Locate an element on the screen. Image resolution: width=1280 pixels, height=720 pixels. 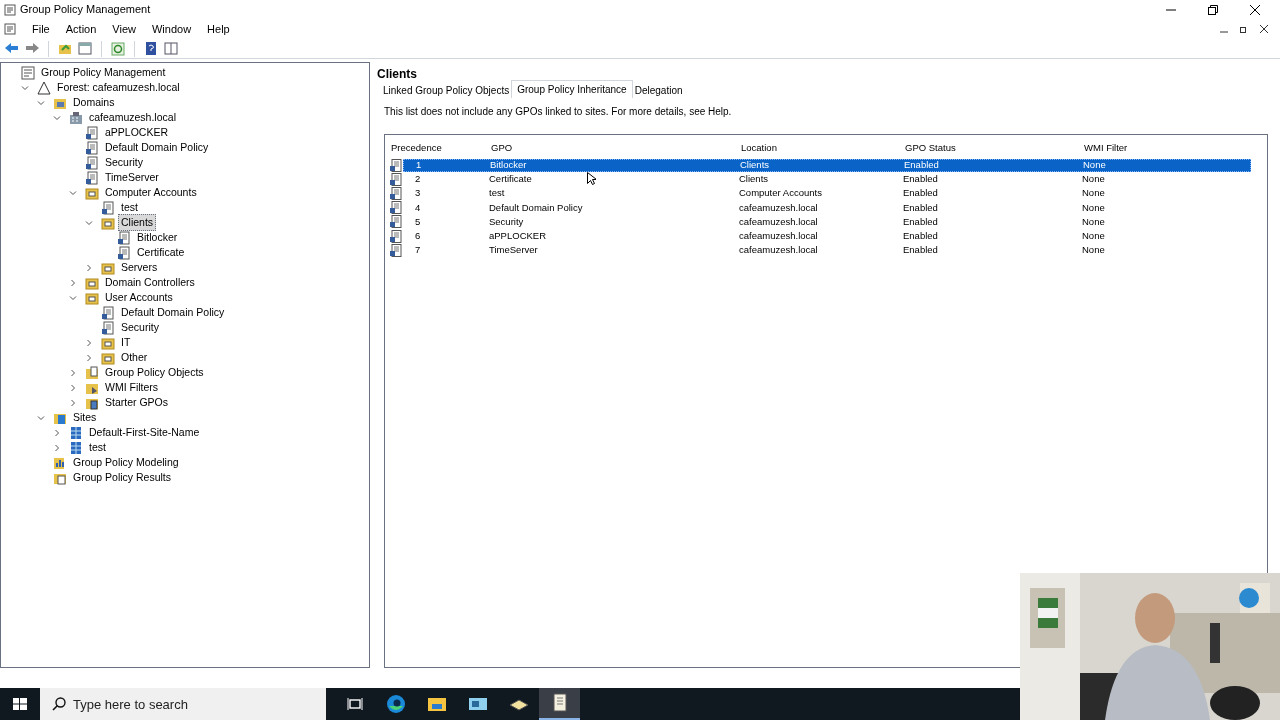
column-header: GPO Status is located at coordinates (994, 148).